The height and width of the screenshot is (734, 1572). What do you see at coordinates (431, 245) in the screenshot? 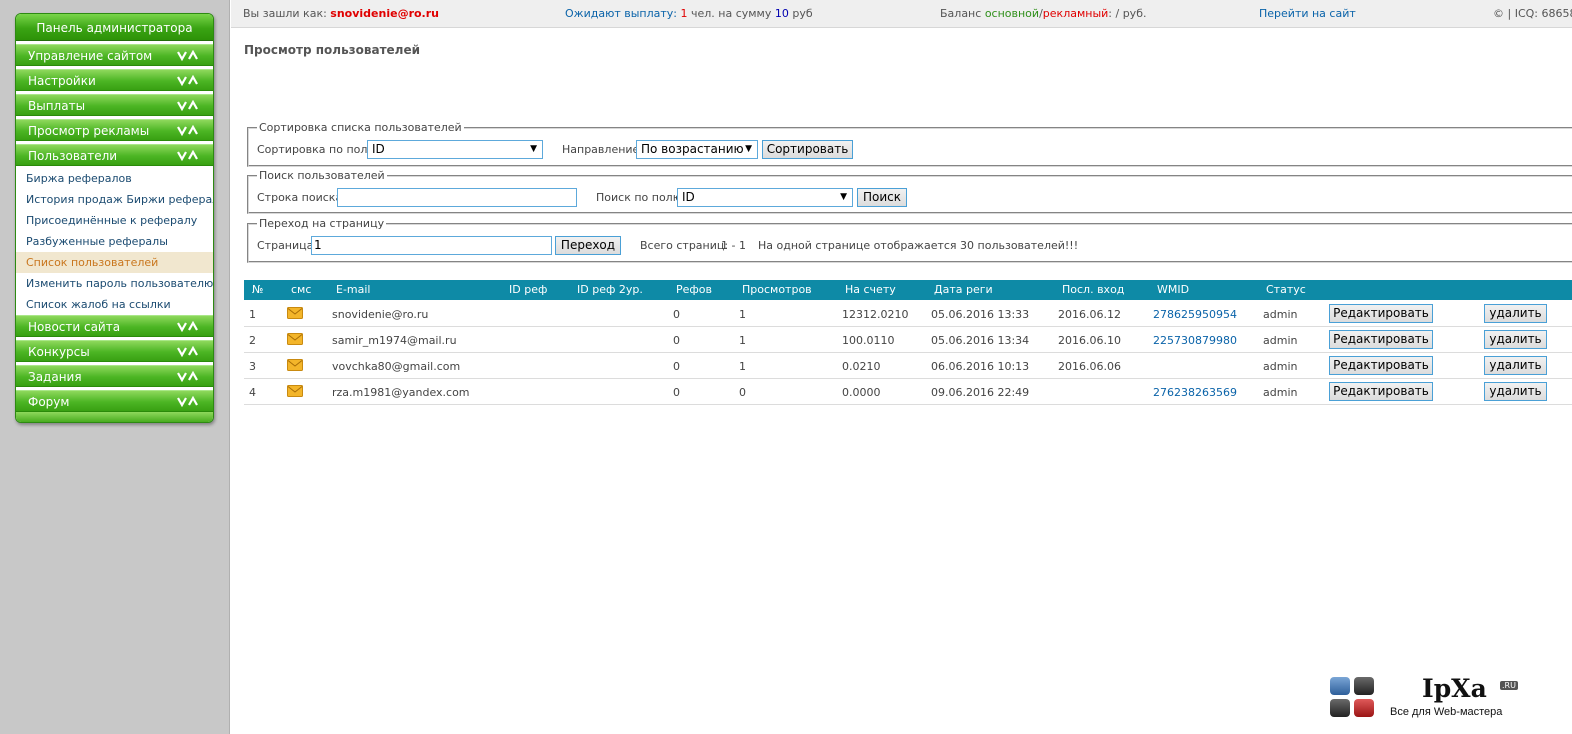
I see `page-input: 1` at bounding box center [431, 245].